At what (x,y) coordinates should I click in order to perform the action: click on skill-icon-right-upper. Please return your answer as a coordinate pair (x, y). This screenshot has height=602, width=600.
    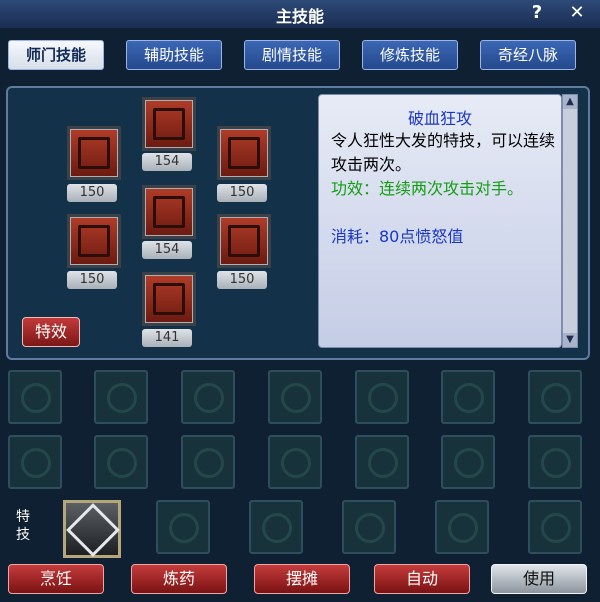
    Looking at the image, I should click on (244, 153).